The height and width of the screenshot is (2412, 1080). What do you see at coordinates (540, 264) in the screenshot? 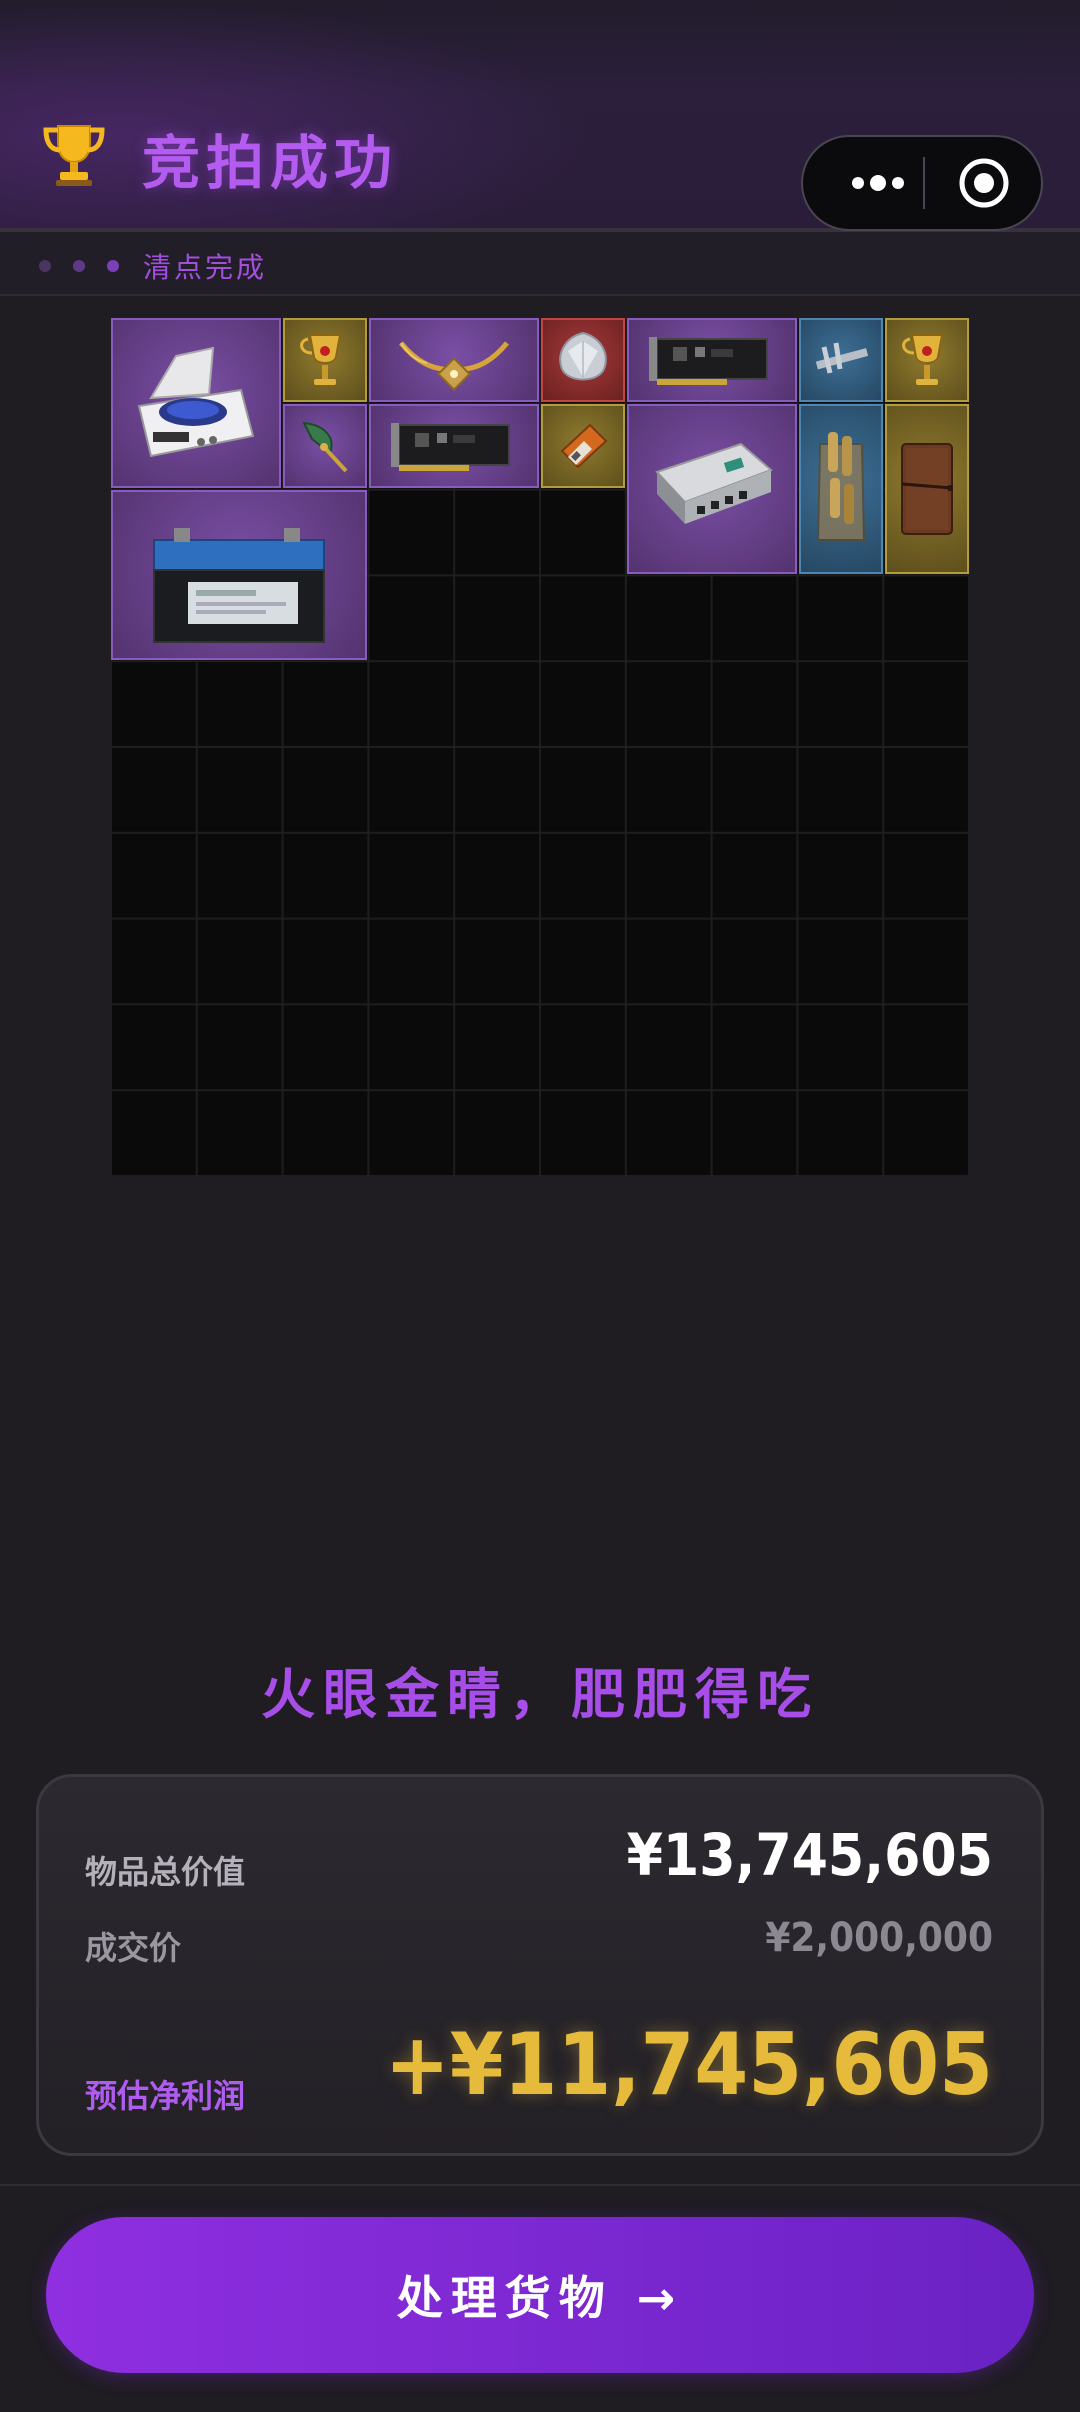
I see `status-bar: 清点完成` at bounding box center [540, 264].